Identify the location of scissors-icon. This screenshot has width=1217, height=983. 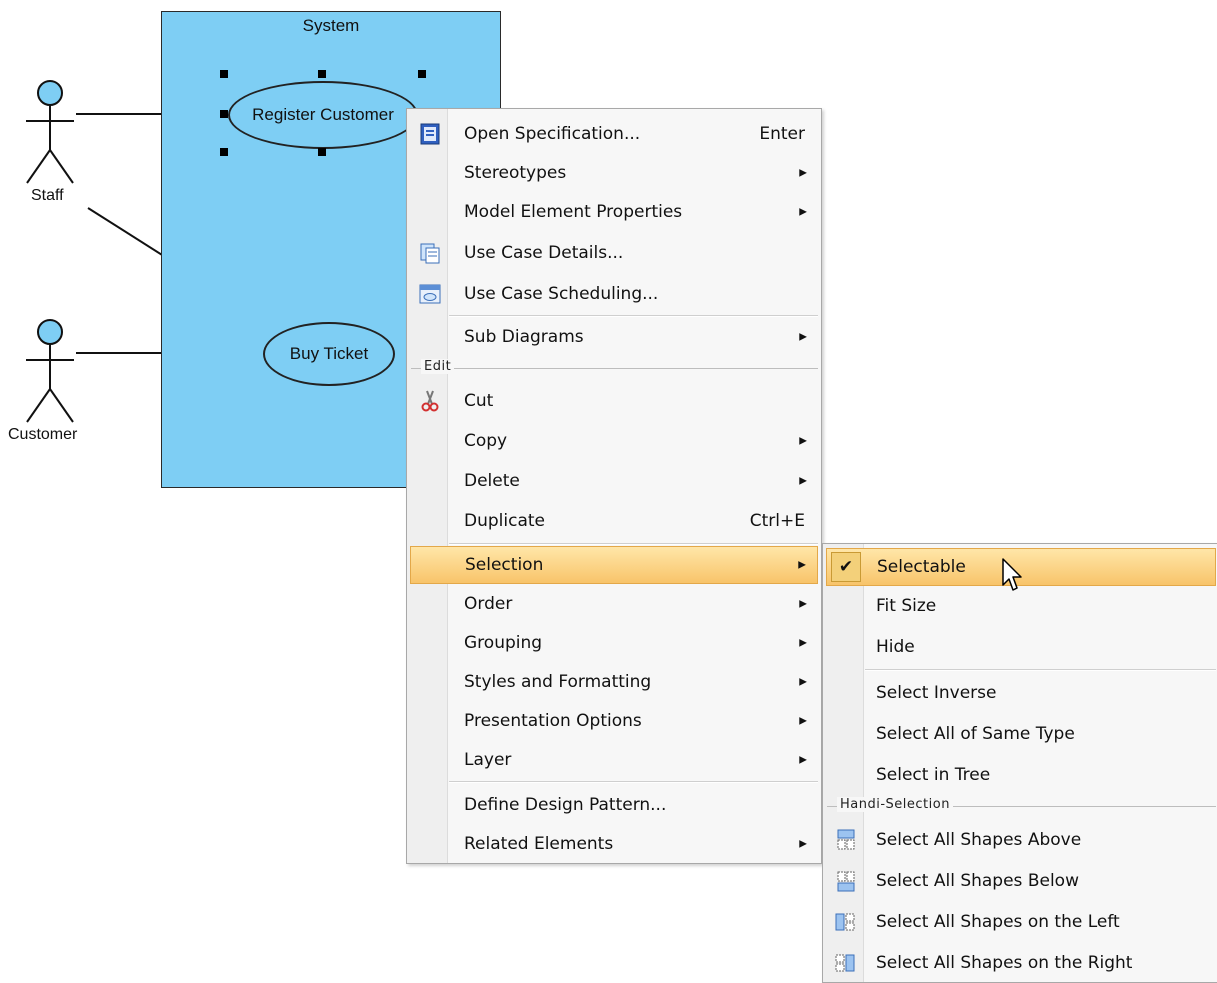
(430, 401).